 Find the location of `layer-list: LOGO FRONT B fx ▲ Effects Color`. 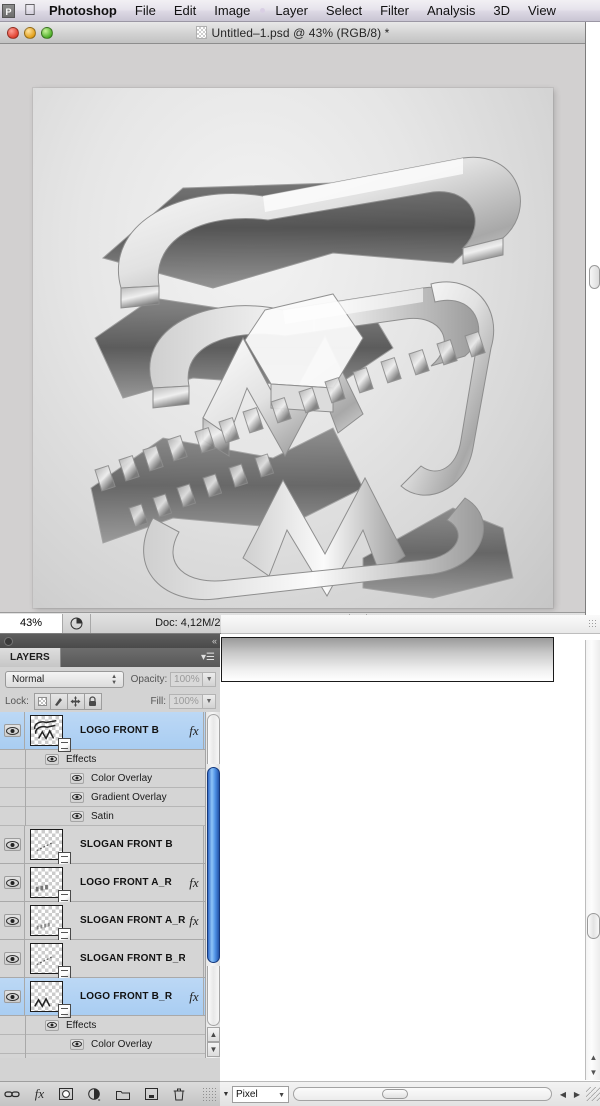

layer-list: LOGO FRONT B fx ▲ Effects Color is located at coordinates (110, 885).